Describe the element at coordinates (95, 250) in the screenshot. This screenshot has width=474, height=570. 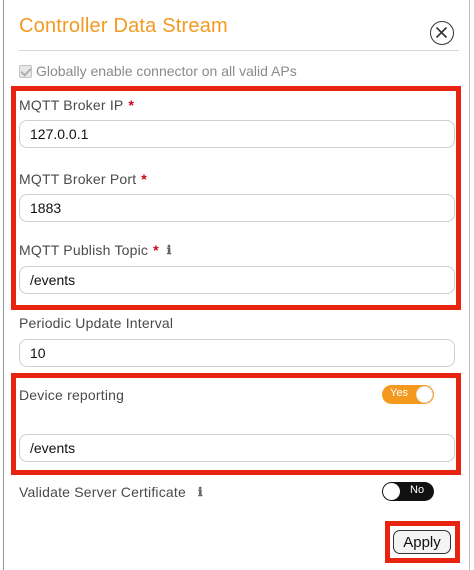
I see `publish-topic-label: MQTT Publish Topic * ℹ` at that location.